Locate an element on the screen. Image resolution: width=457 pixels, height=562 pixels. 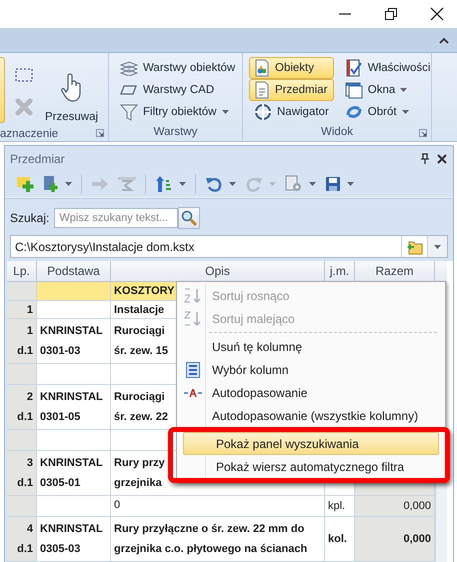
funnel-icon is located at coordinates (129, 112).